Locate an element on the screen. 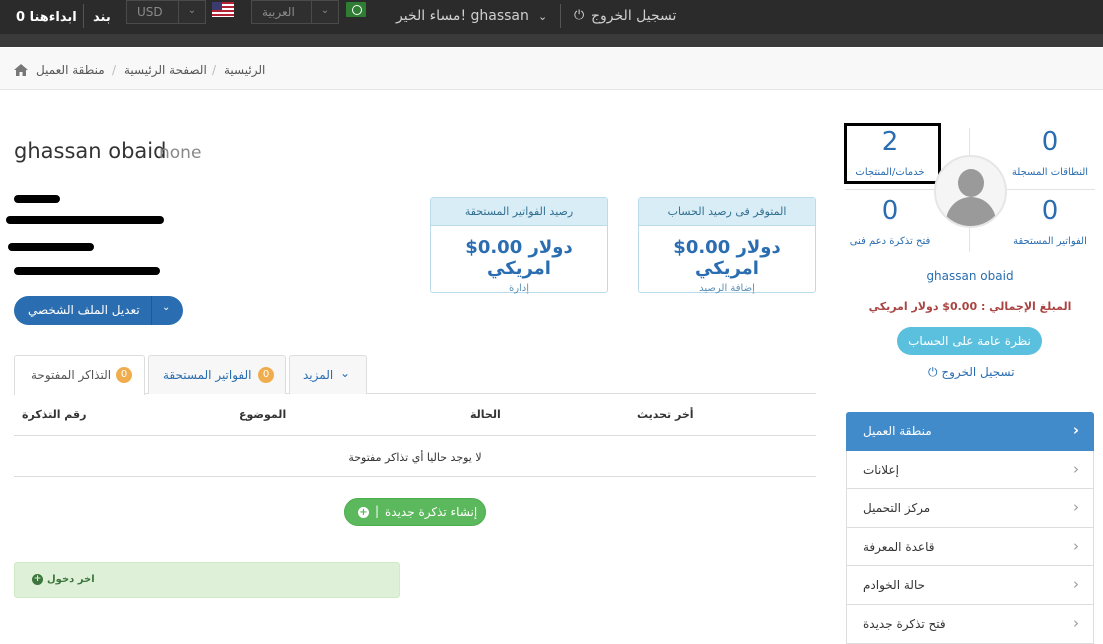 This screenshot has width=1103, height=644. menu-item-label: إعلانات is located at coordinates (881, 469).